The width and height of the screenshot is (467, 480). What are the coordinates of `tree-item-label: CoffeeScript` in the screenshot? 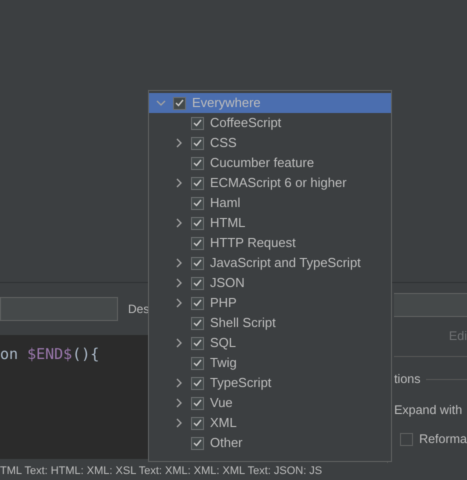 It's located at (246, 123).